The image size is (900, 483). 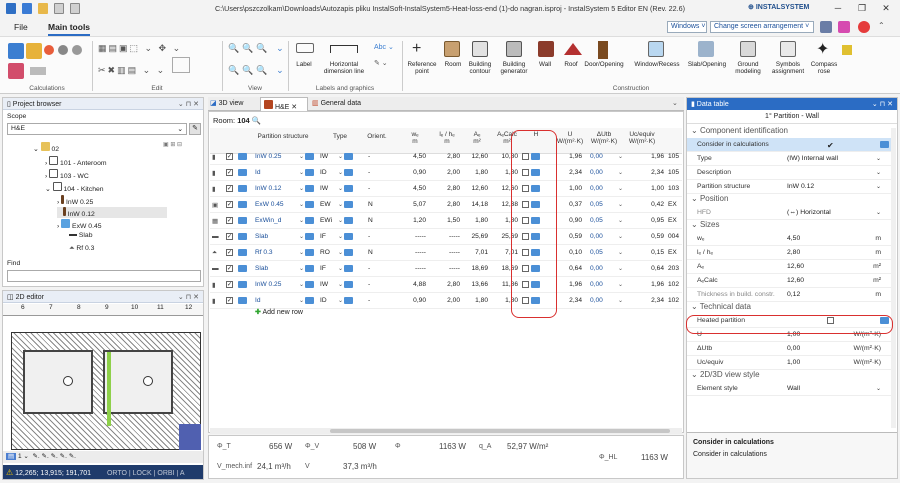 What do you see at coordinates (16, 51) in the screenshot?
I see `calc-icon` at bounding box center [16, 51].